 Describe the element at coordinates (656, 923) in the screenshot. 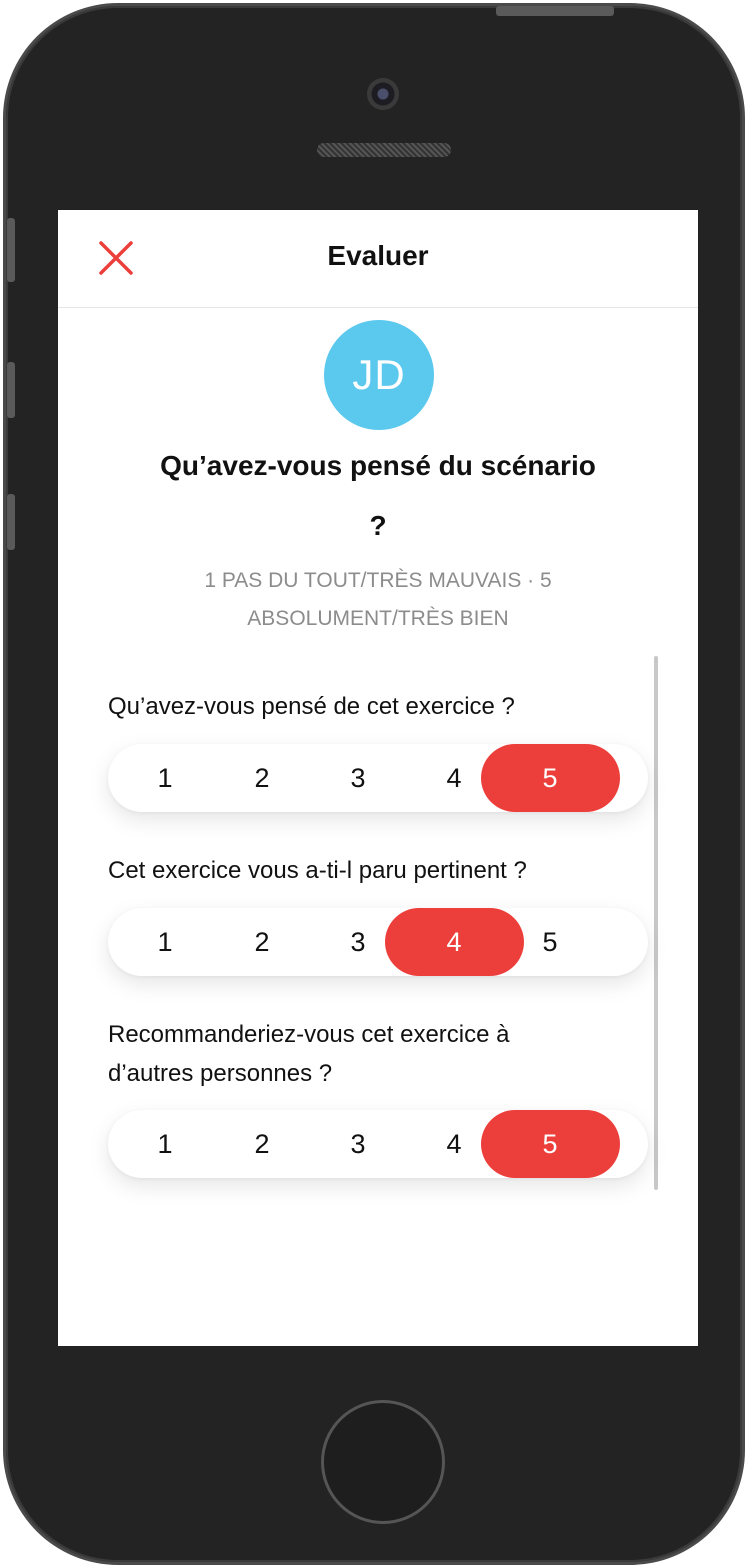

I see `scrollbar` at that location.